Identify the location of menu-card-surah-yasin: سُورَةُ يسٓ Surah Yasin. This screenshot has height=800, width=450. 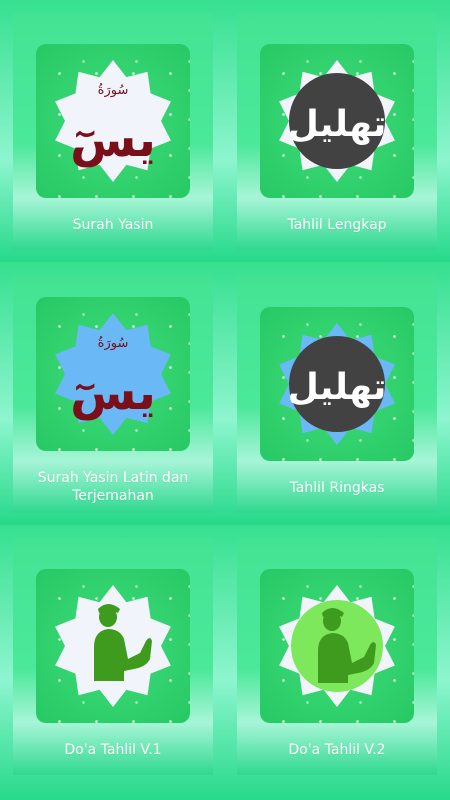
(113, 131).